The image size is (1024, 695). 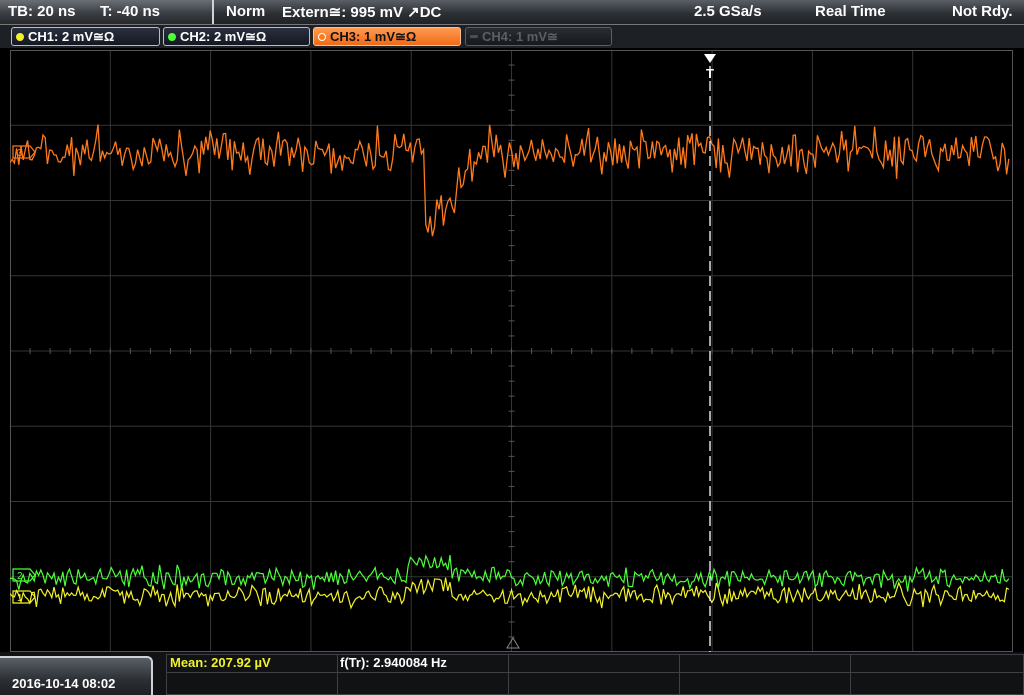 What do you see at coordinates (20, 153) in the screenshot?
I see `channel-3-offset-label: 3` at bounding box center [20, 153].